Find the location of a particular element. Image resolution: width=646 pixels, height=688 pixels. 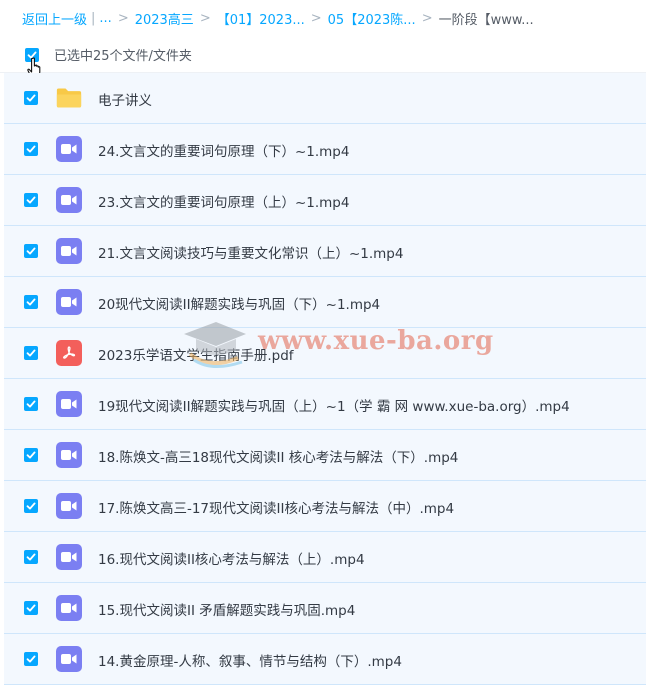

back-link: 返回上一级 is located at coordinates (54, 18).